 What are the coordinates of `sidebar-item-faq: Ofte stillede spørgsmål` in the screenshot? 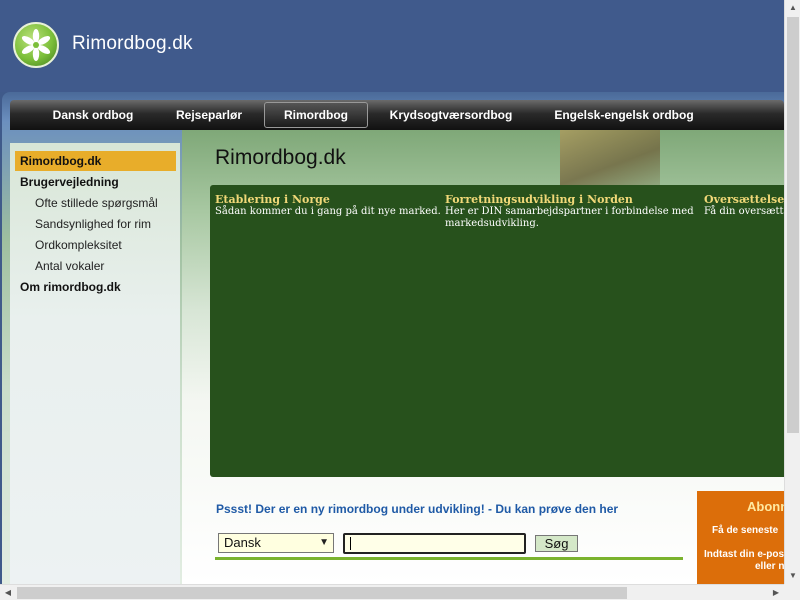 It's located at (95, 203).